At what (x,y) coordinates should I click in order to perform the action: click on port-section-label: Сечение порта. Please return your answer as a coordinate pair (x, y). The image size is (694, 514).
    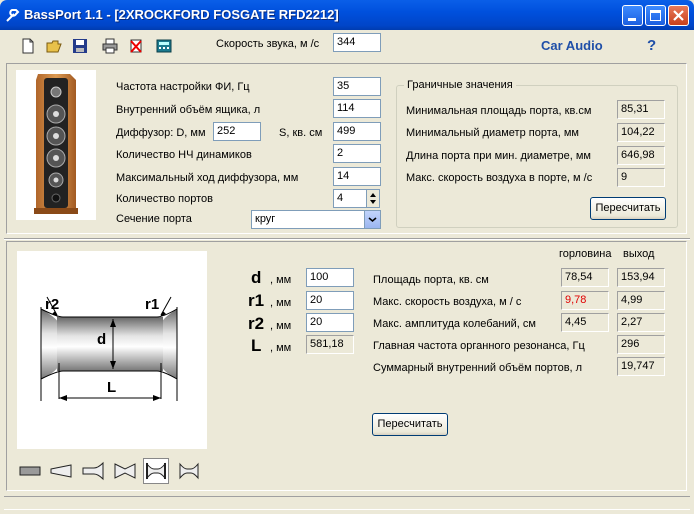
    Looking at the image, I should click on (154, 219).